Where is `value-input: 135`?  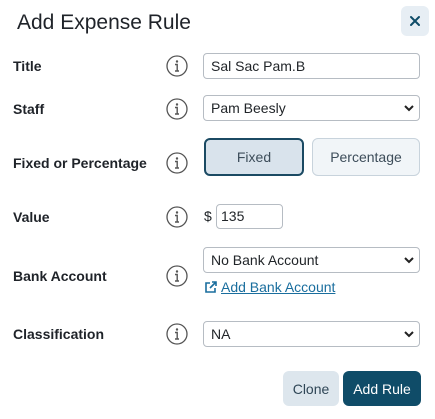 value-input: 135 is located at coordinates (249, 216).